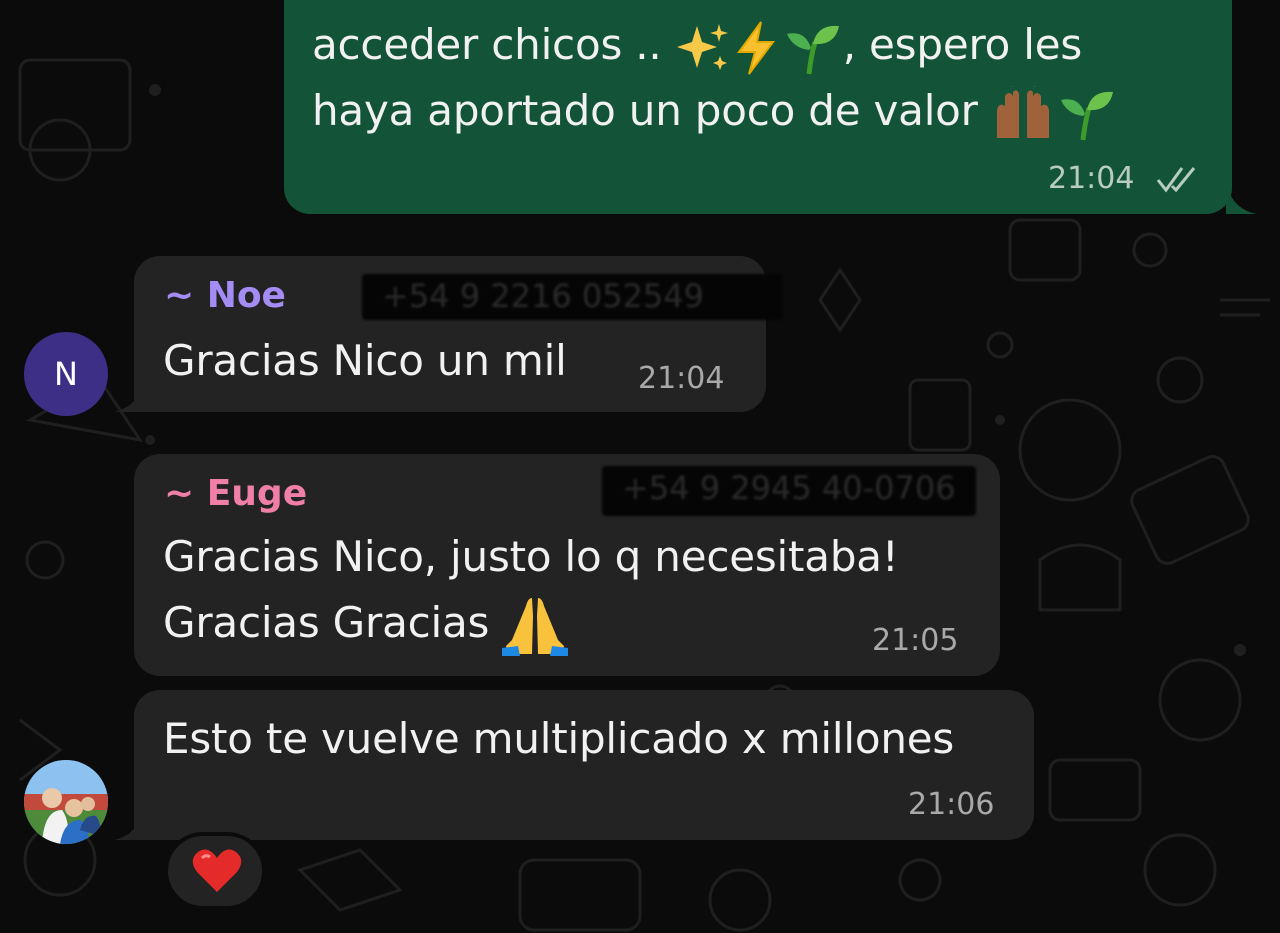  What do you see at coordinates (333, 622) in the screenshot?
I see `message-line-2: Gracias Gracias` at bounding box center [333, 622].